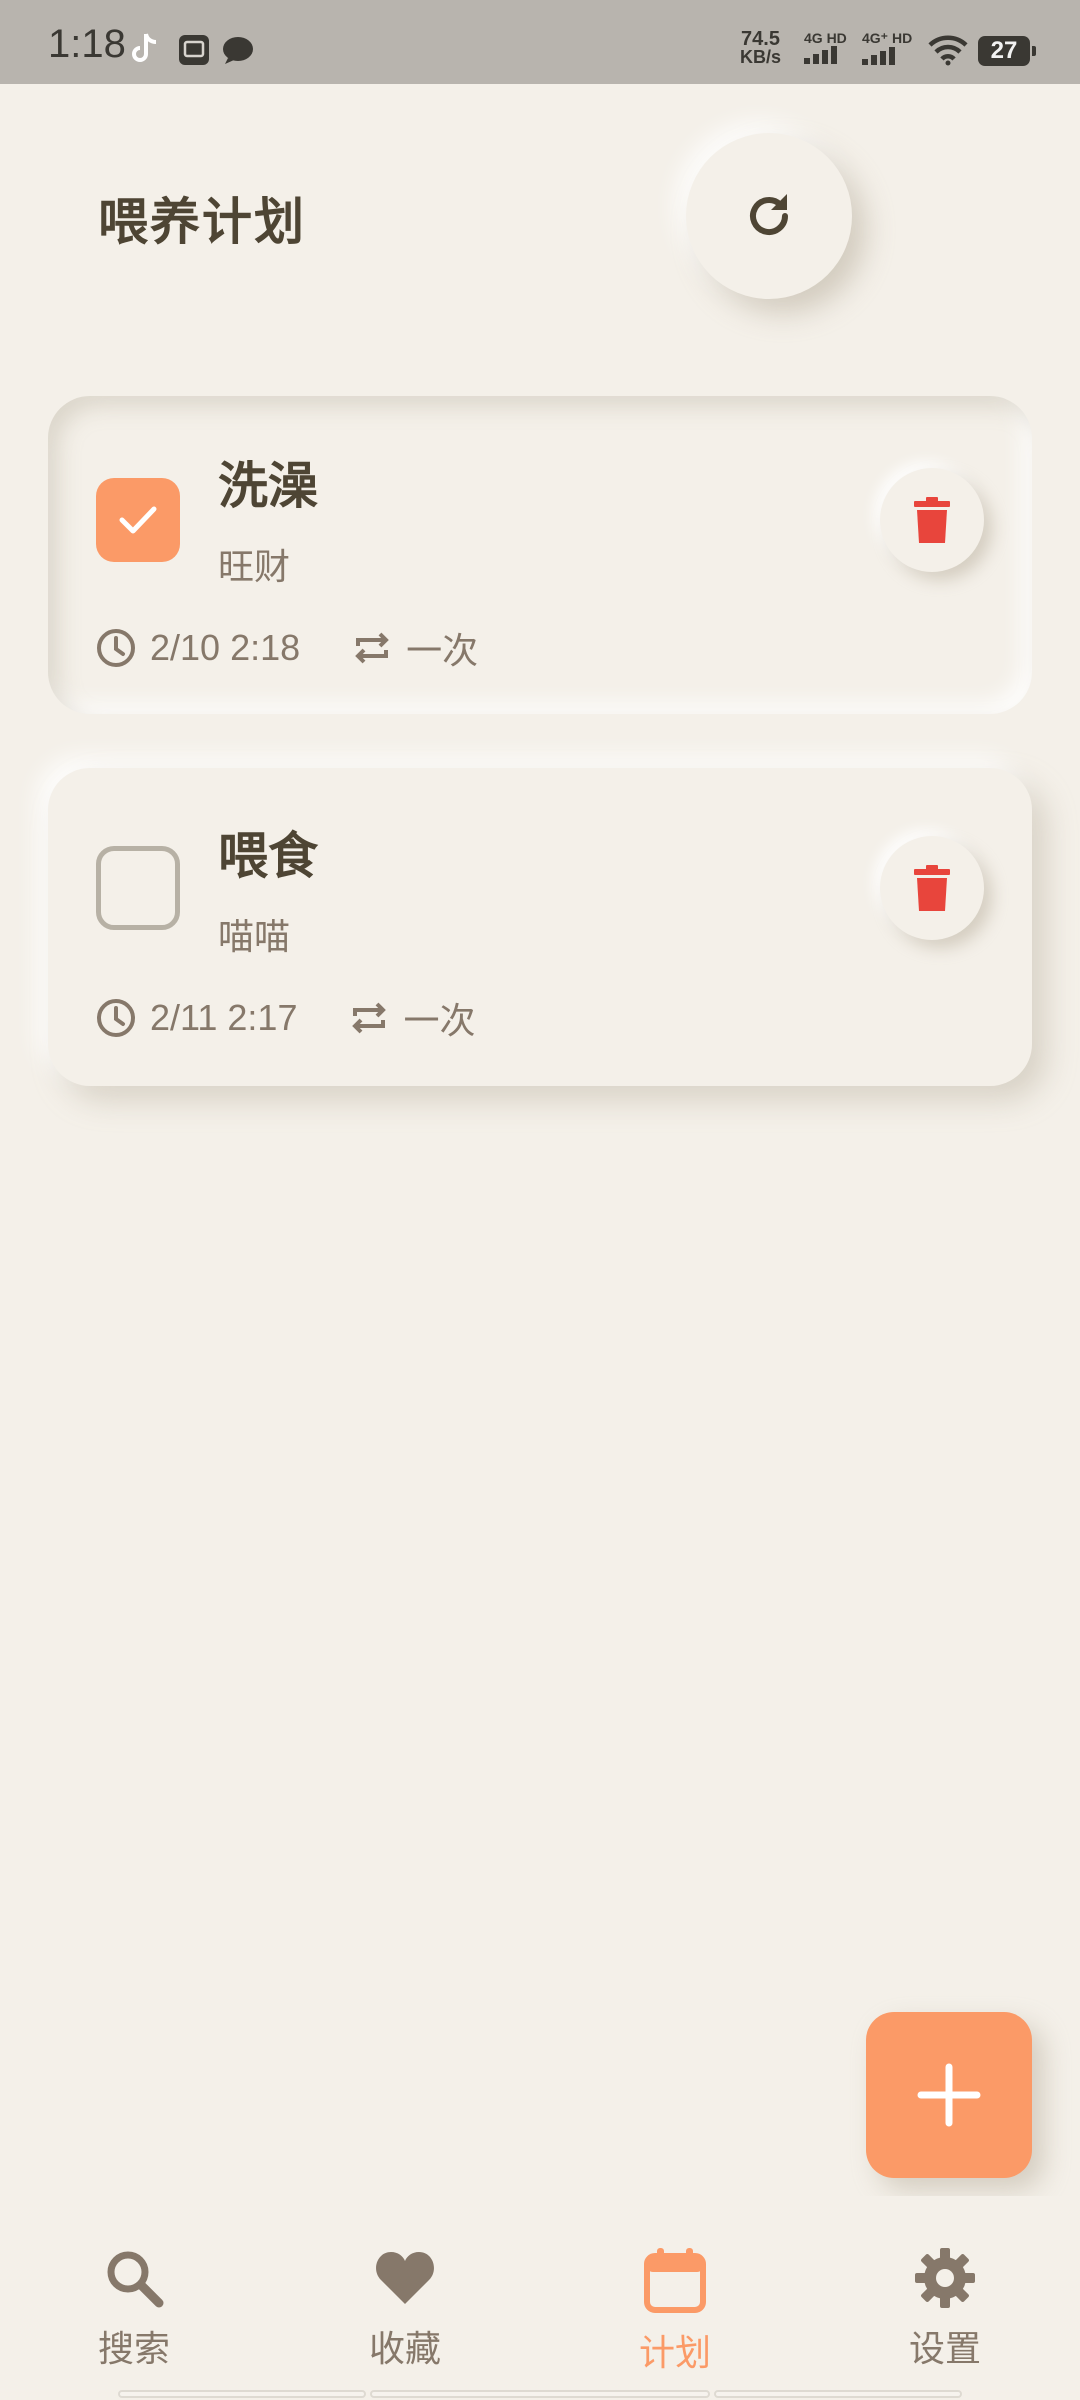  Describe the element at coordinates (138, 888) in the screenshot. I see `task-checkbox-unchecked` at that location.